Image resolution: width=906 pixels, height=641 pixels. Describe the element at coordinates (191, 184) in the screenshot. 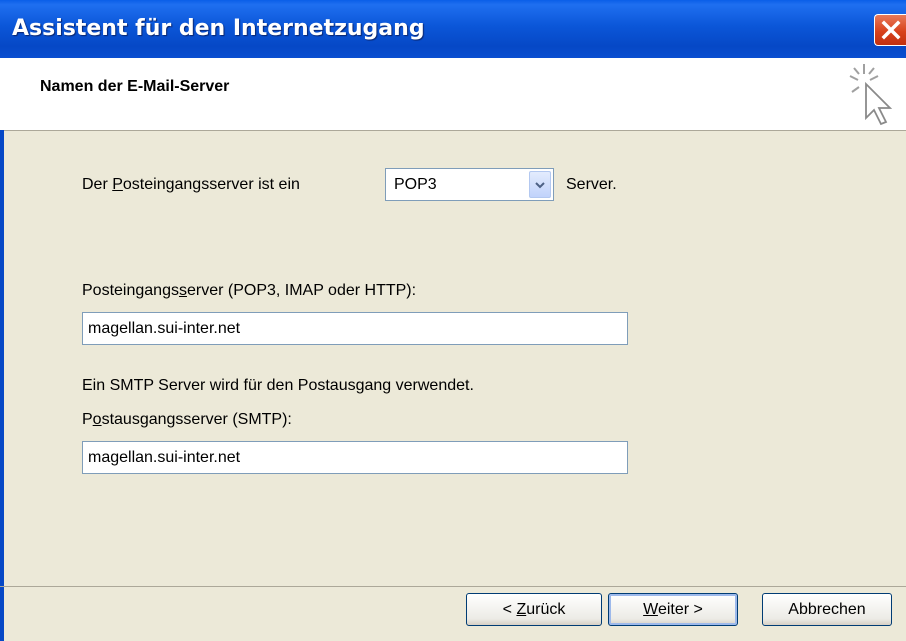

I see `incoming-type-label: Der Posteingangsserver ist ein` at that location.